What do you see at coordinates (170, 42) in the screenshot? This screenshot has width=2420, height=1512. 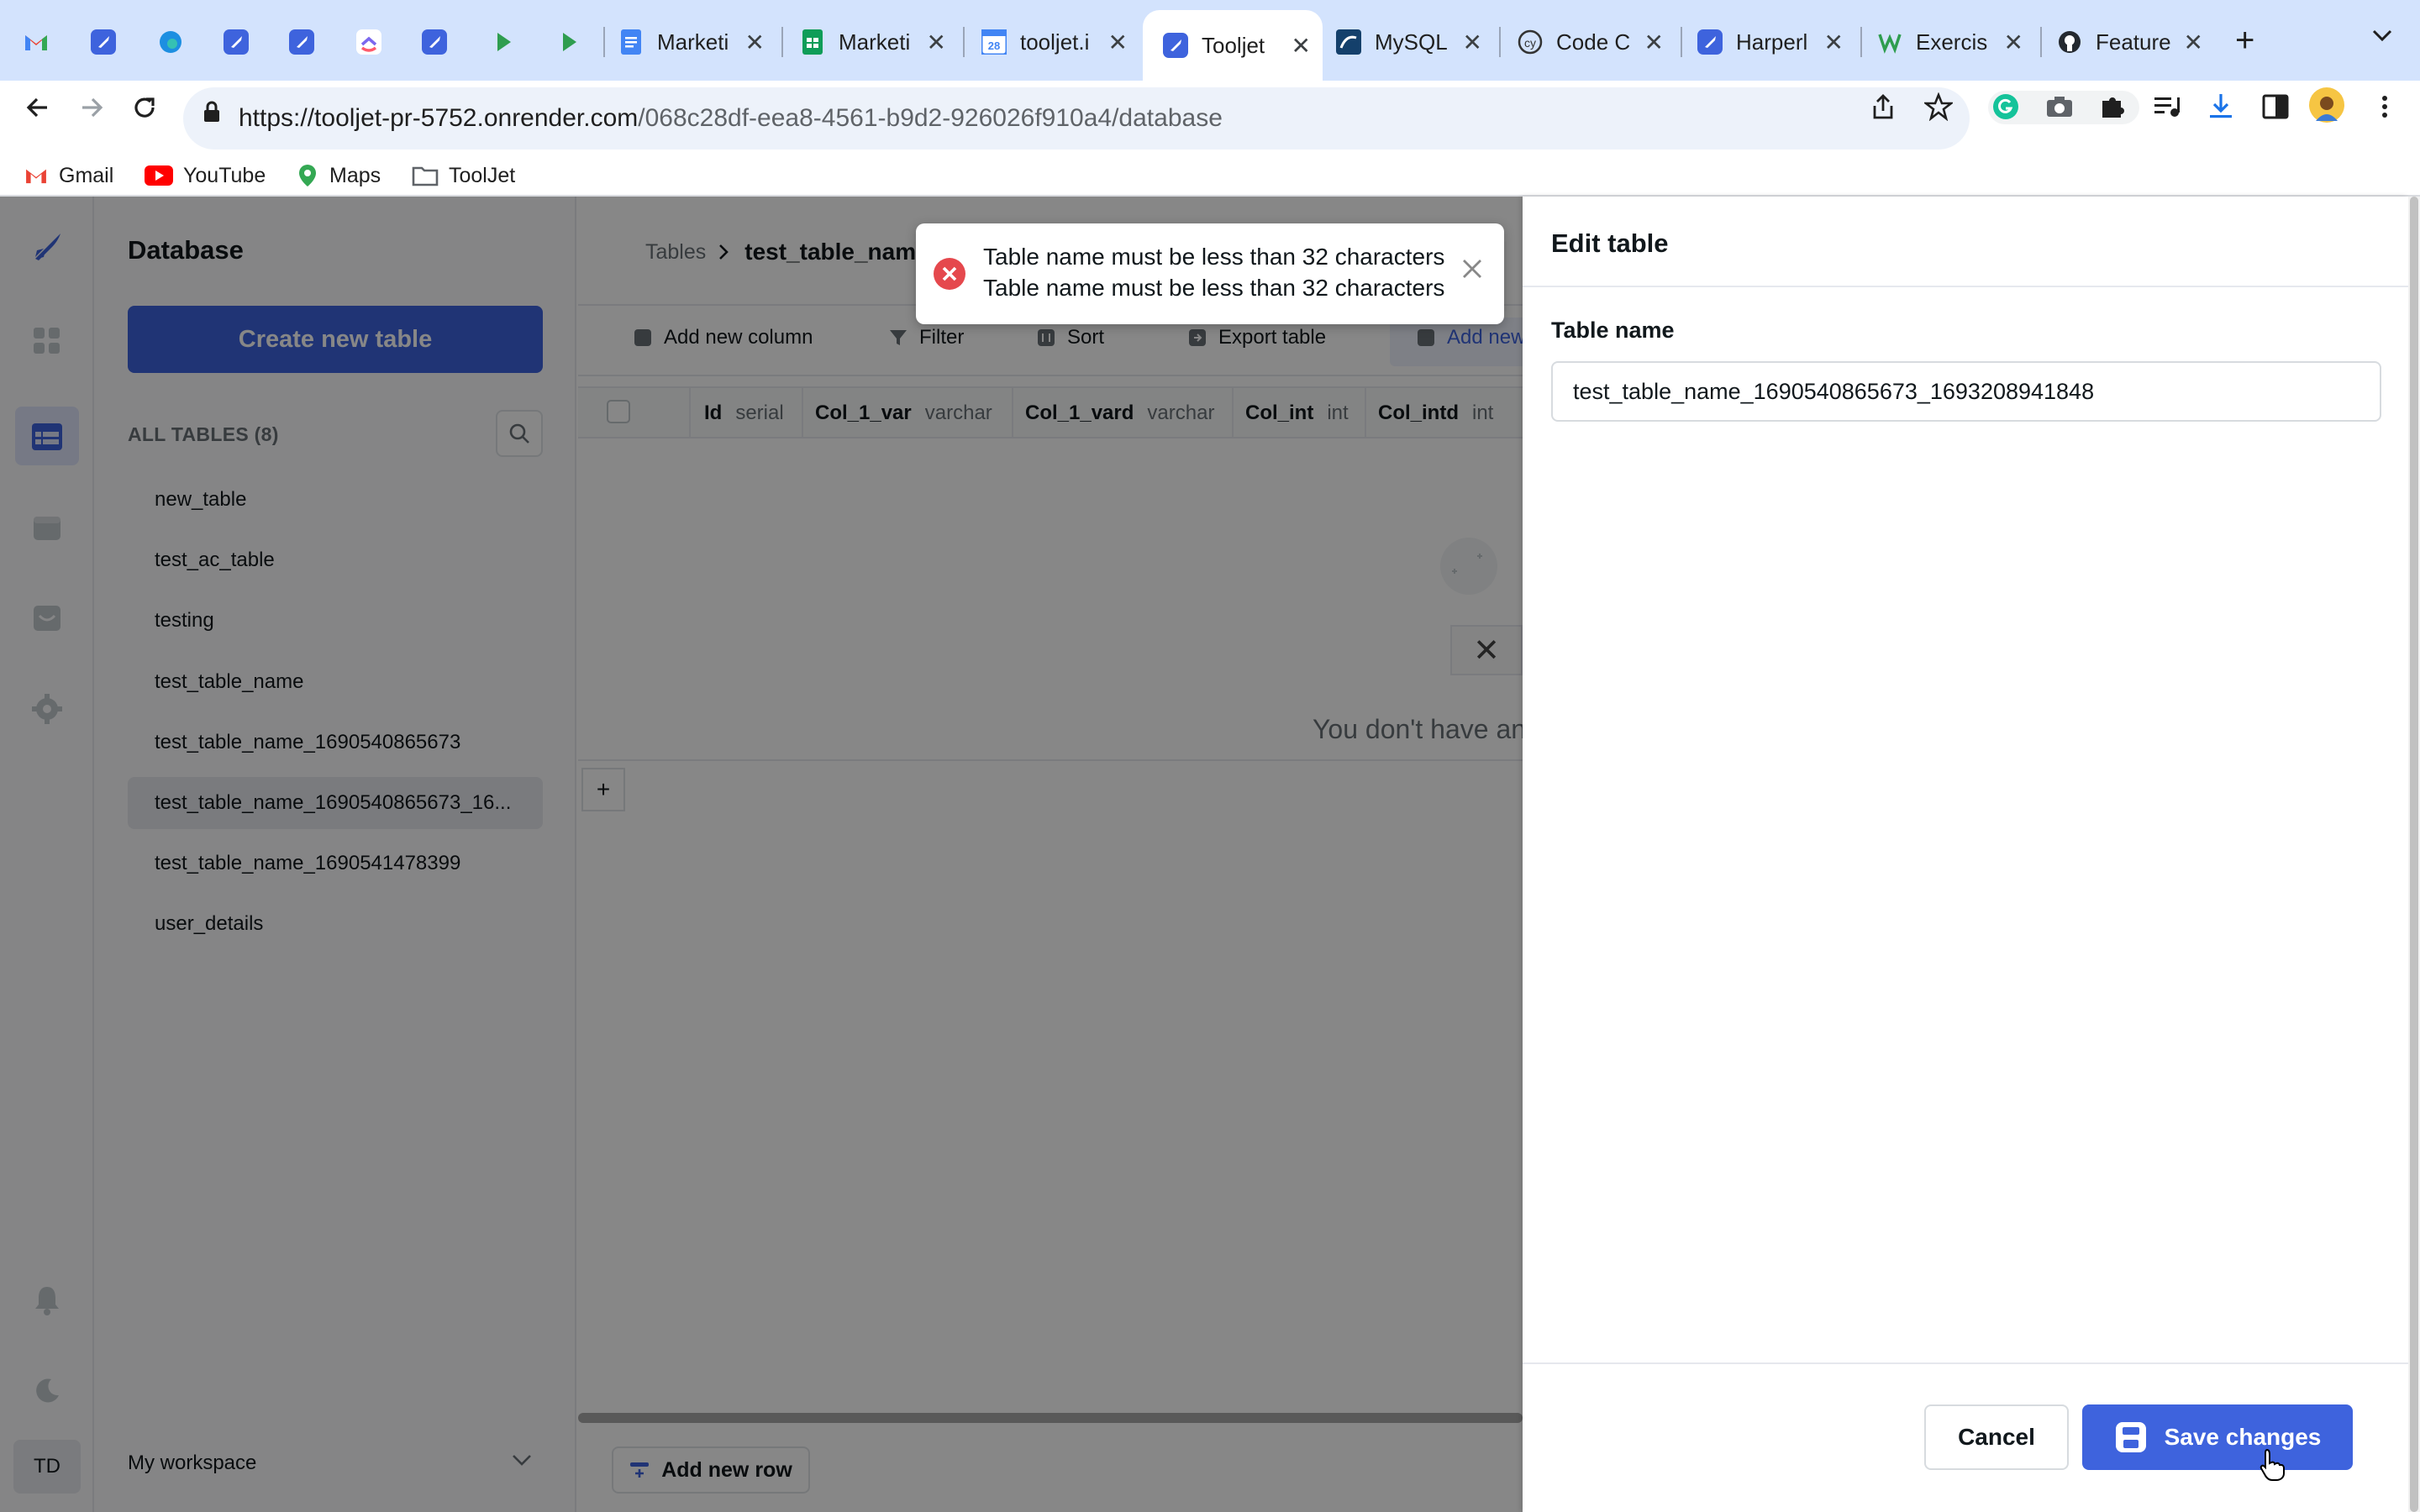 I see `edge-icon` at bounding box center [170, 42].